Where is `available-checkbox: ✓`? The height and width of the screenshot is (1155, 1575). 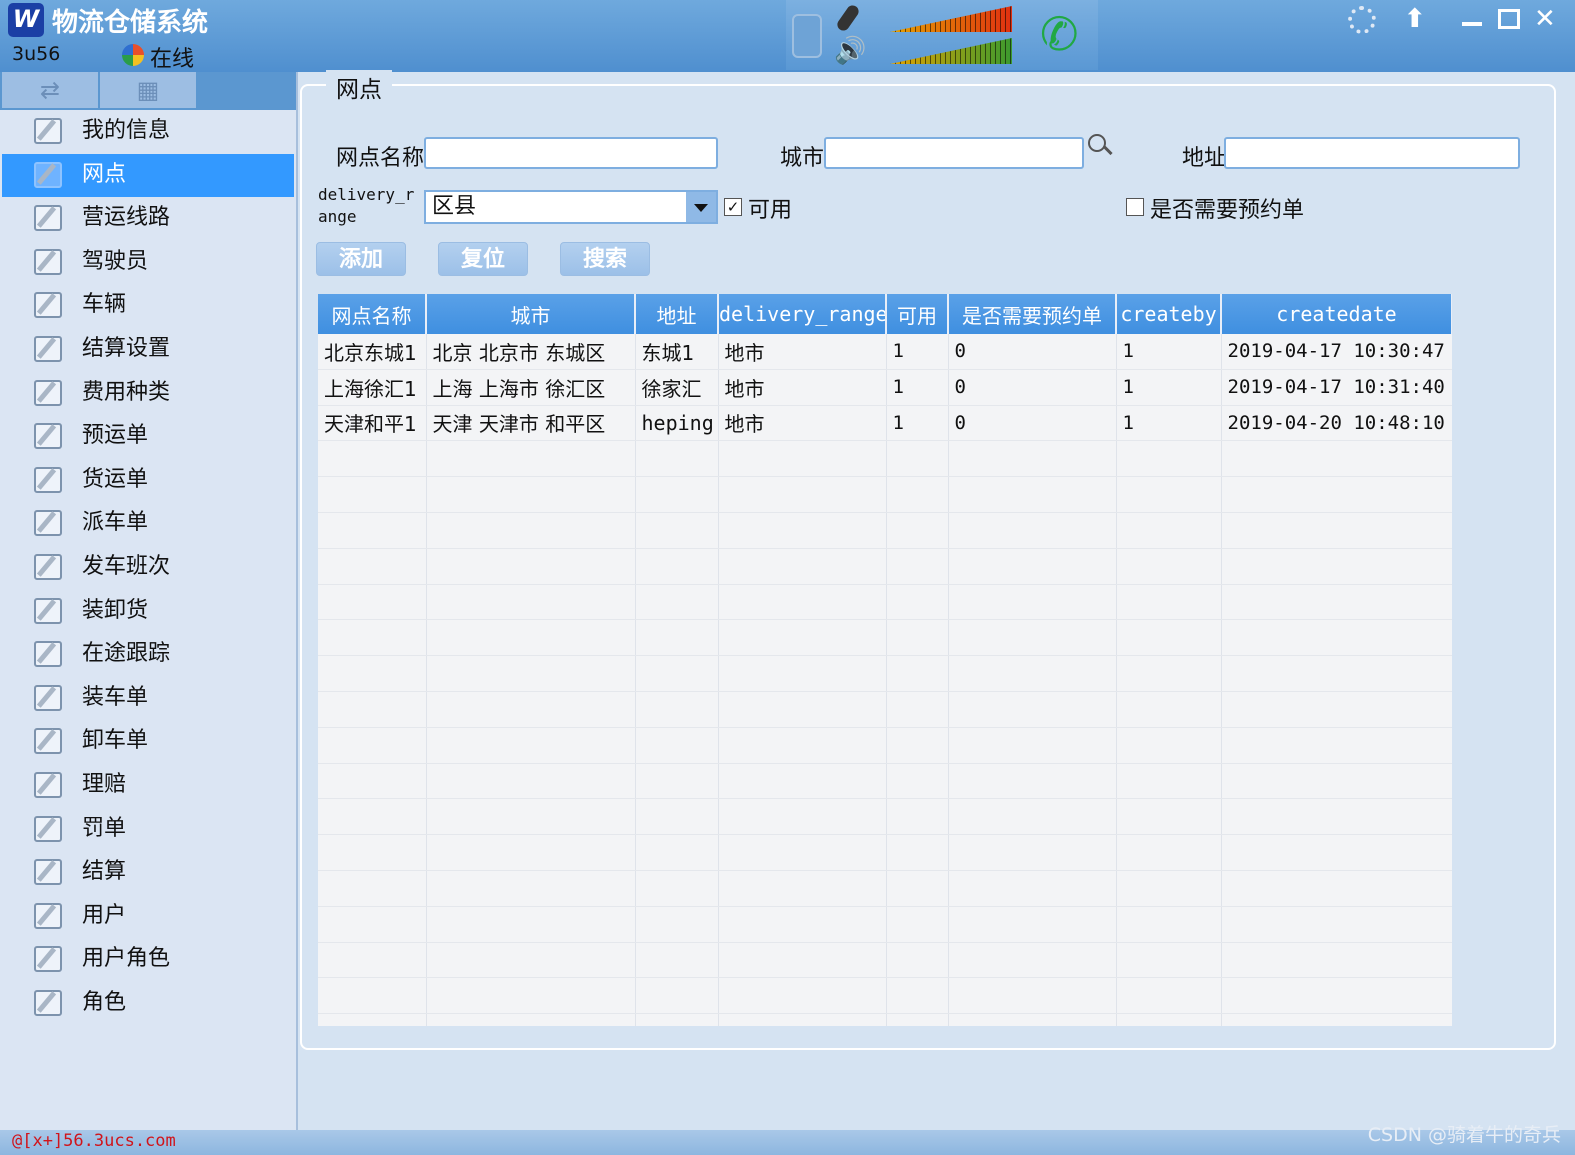
available-checkbox: ✓ is located at coordinates (733, 207).